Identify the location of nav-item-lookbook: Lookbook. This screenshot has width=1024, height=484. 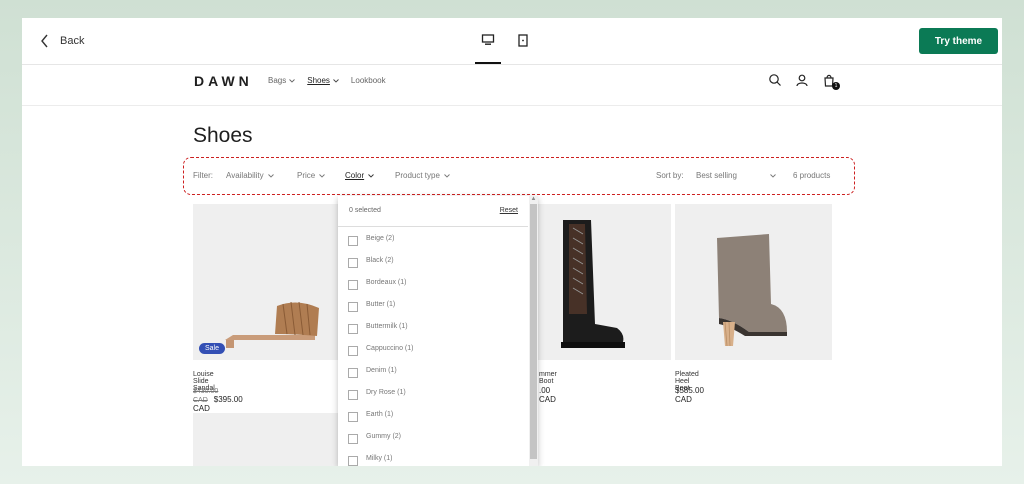
(368, 80).